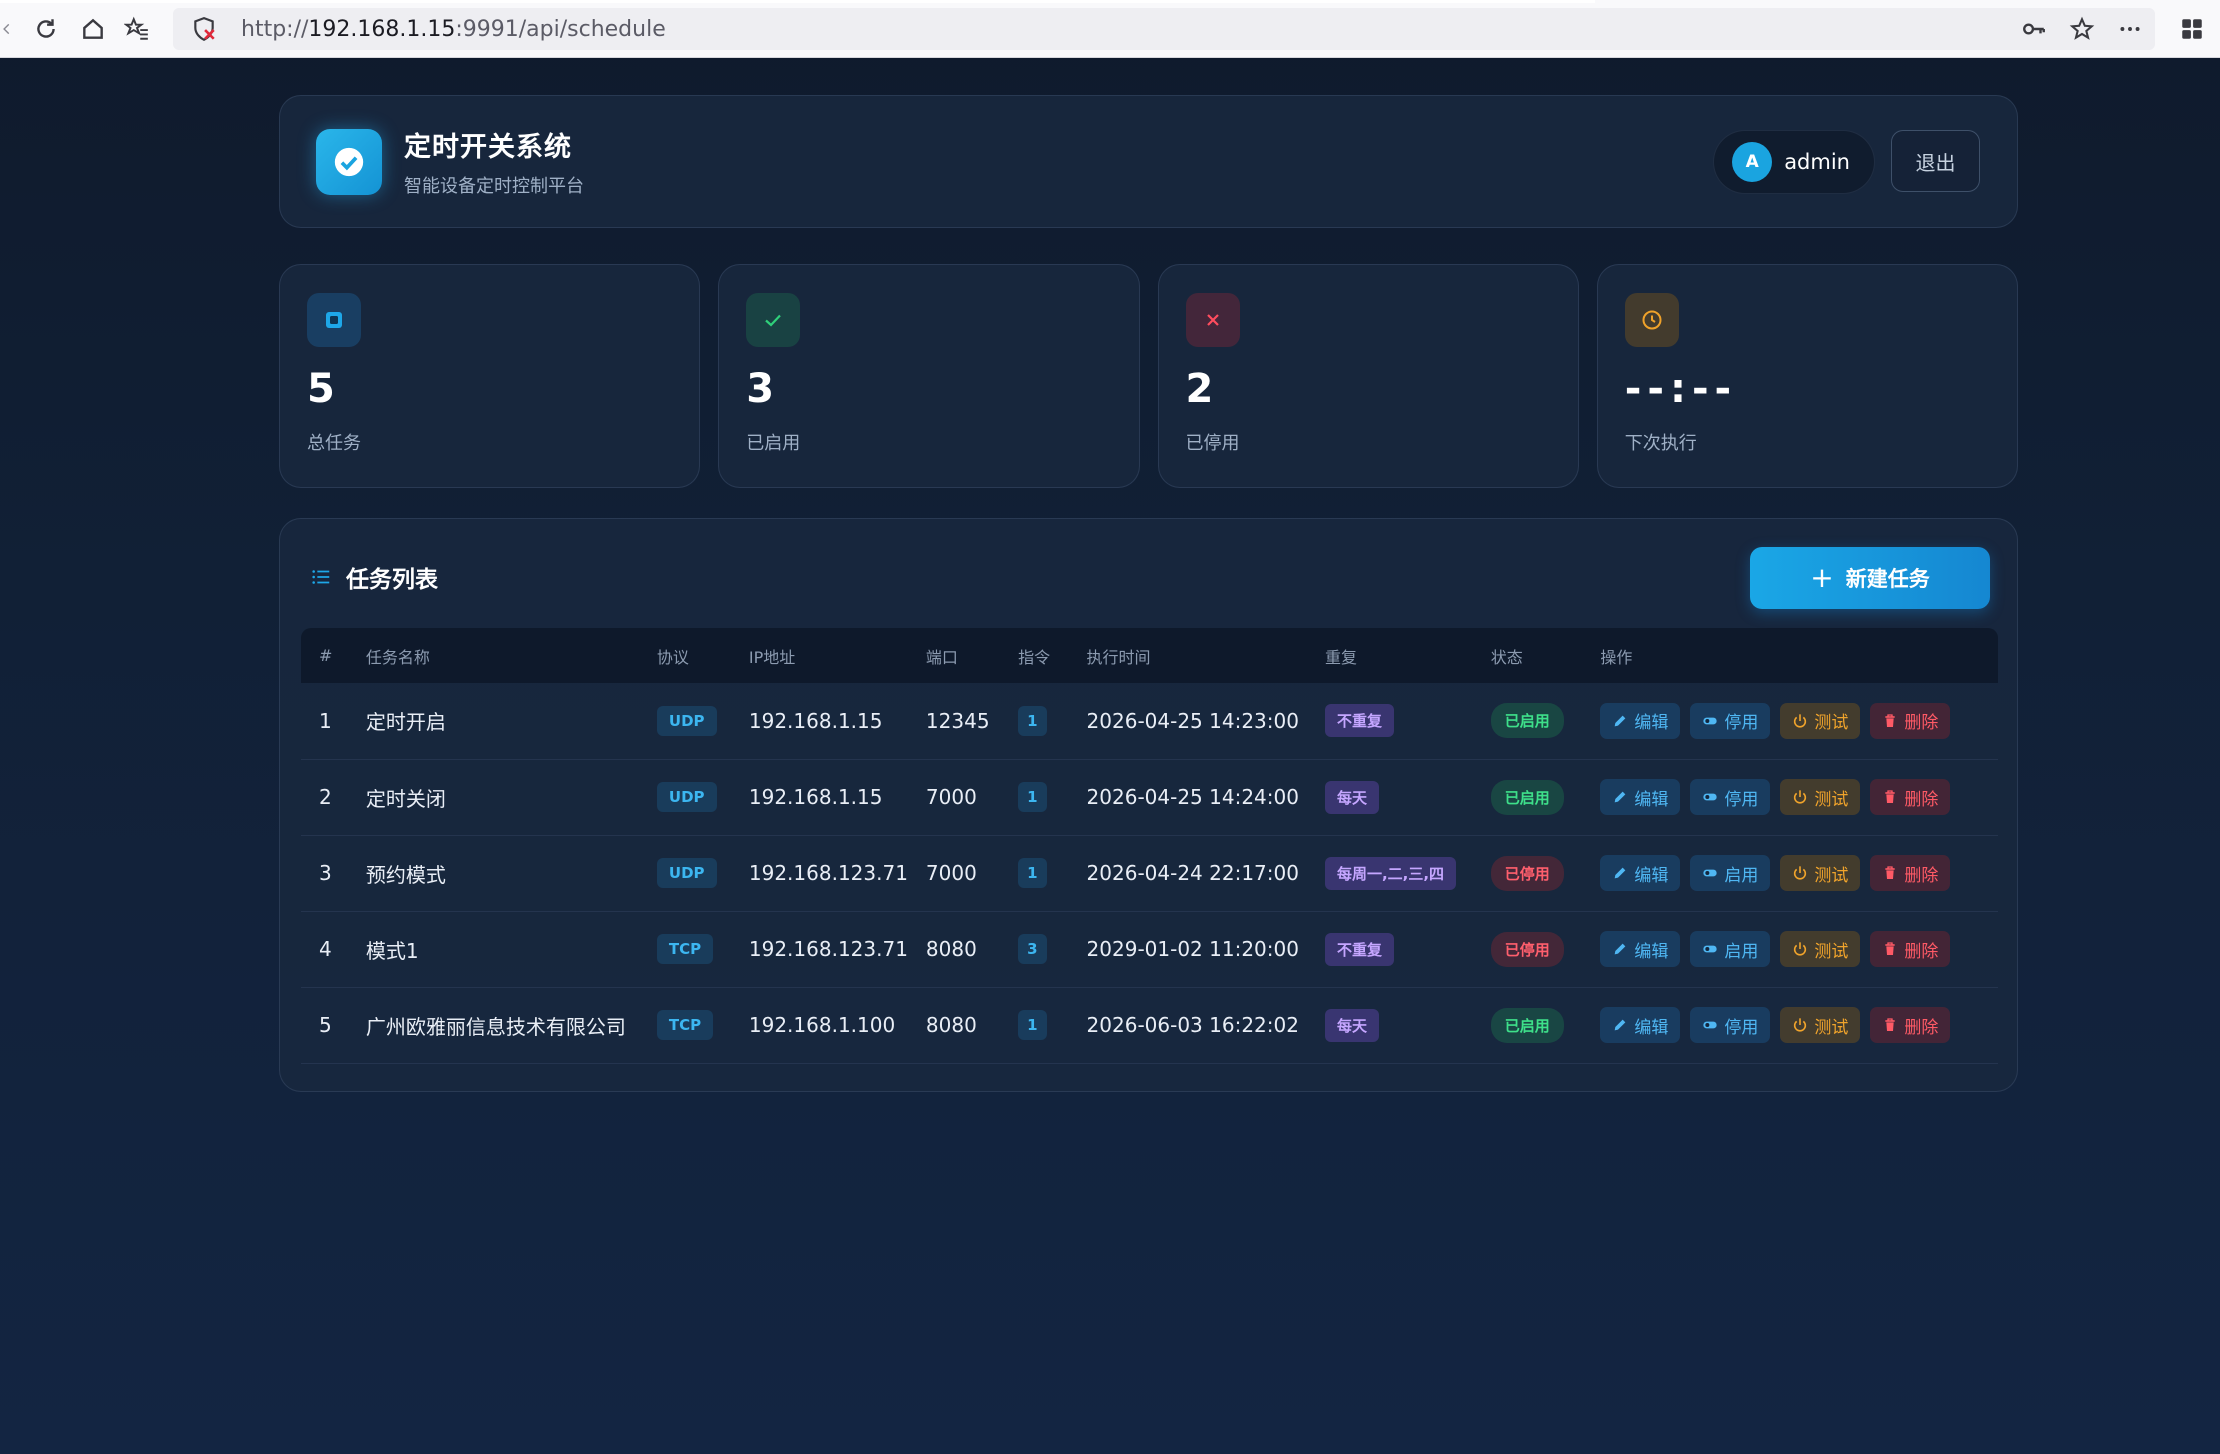  I want to click on stat-label: 已停用, so click(1212, 443).